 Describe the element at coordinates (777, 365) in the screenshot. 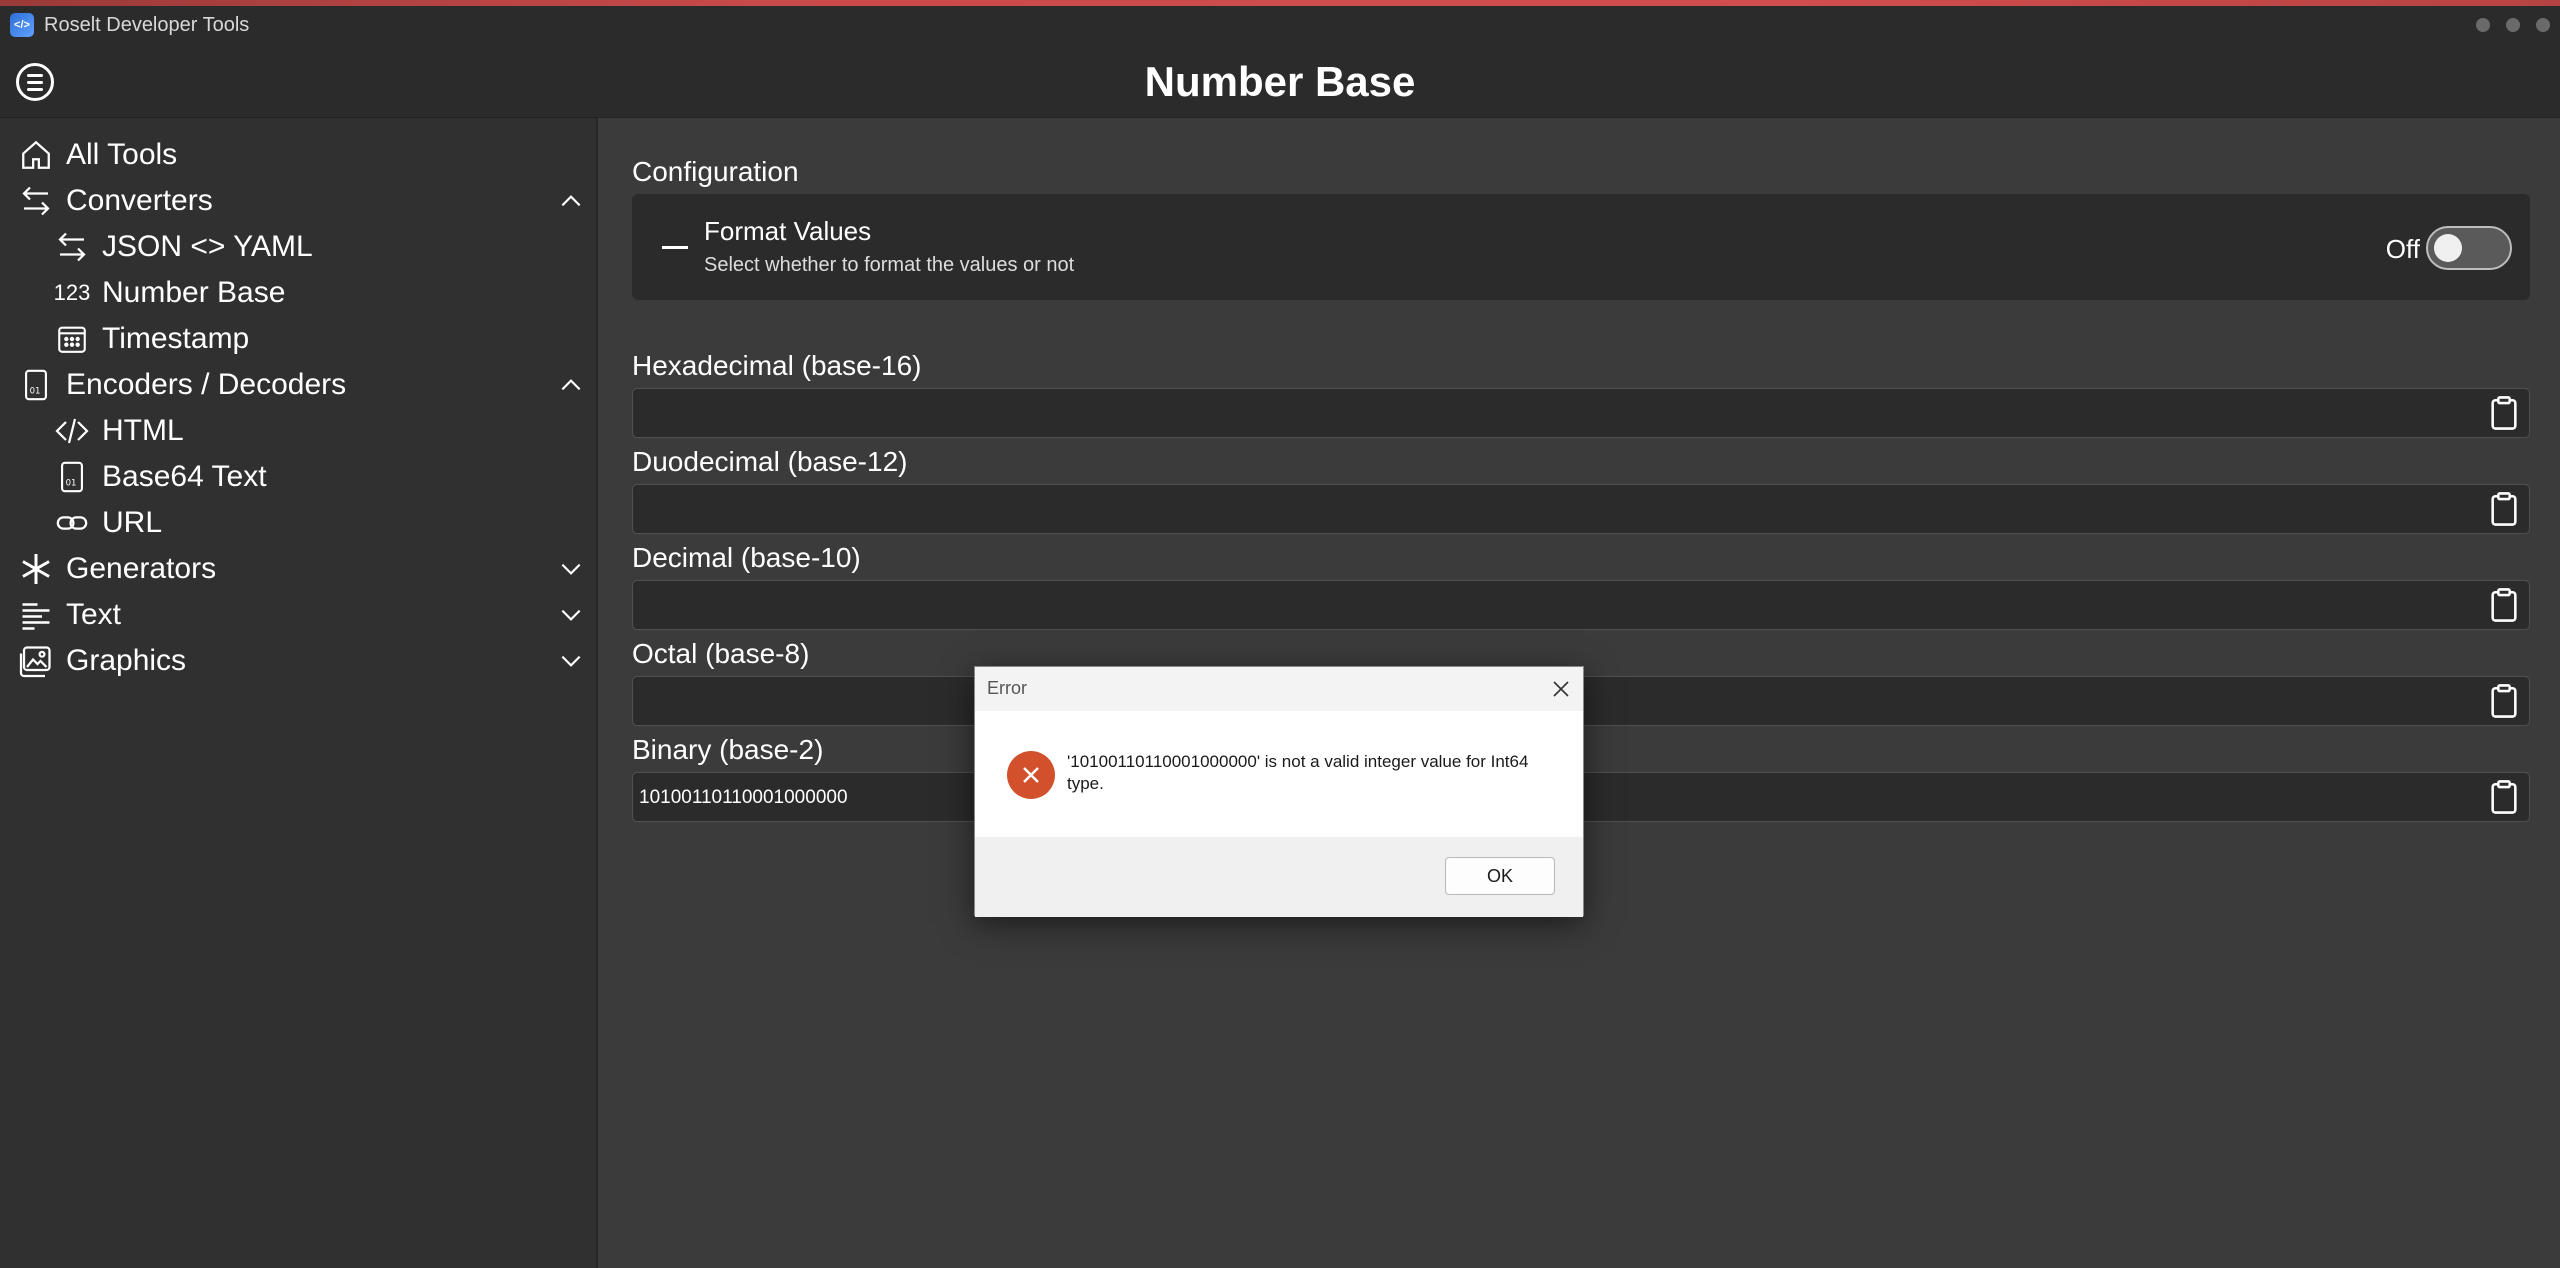

I see `hexadecimal-label: Hexadecimal (base-16)` at that location.